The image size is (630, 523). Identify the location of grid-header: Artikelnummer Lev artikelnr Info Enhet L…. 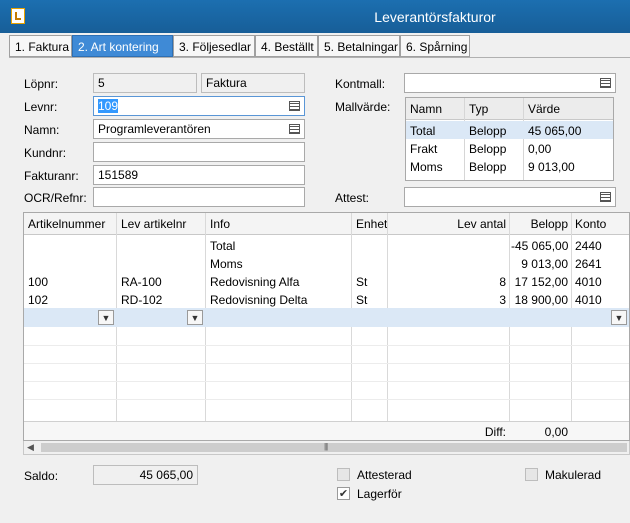
(326, 224).